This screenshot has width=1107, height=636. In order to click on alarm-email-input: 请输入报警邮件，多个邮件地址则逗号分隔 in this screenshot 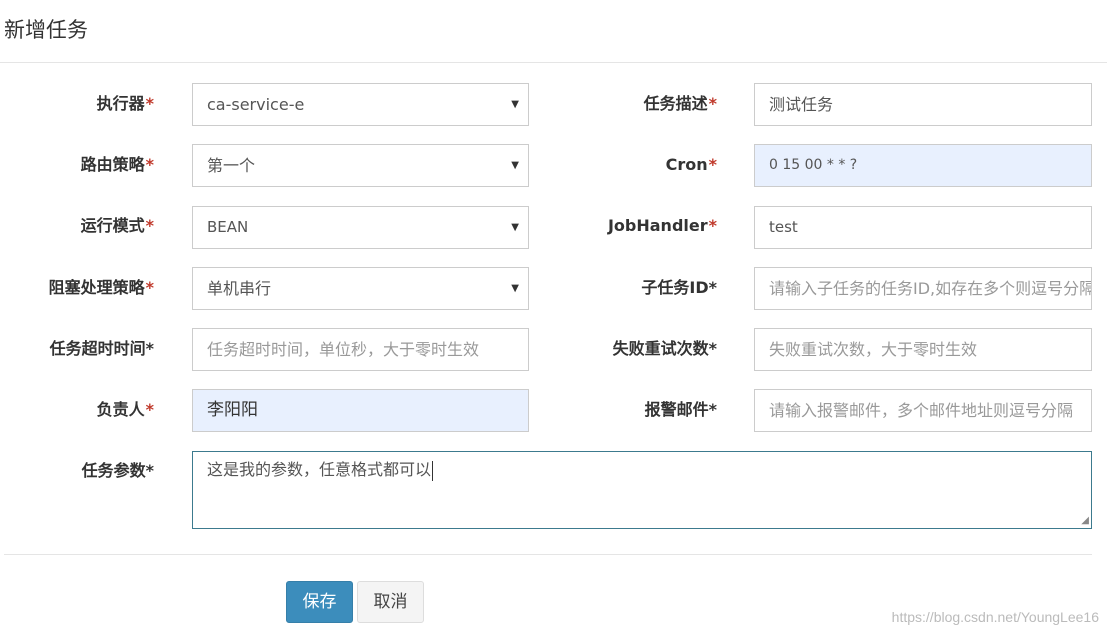, I will do `click(923, 410)`.